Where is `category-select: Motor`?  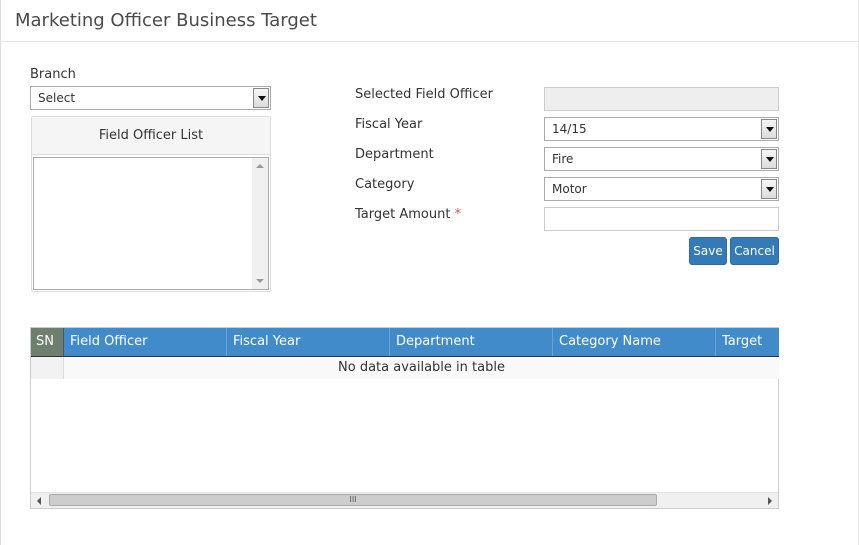
category-select: Motor is located at coordinates (661, 189).